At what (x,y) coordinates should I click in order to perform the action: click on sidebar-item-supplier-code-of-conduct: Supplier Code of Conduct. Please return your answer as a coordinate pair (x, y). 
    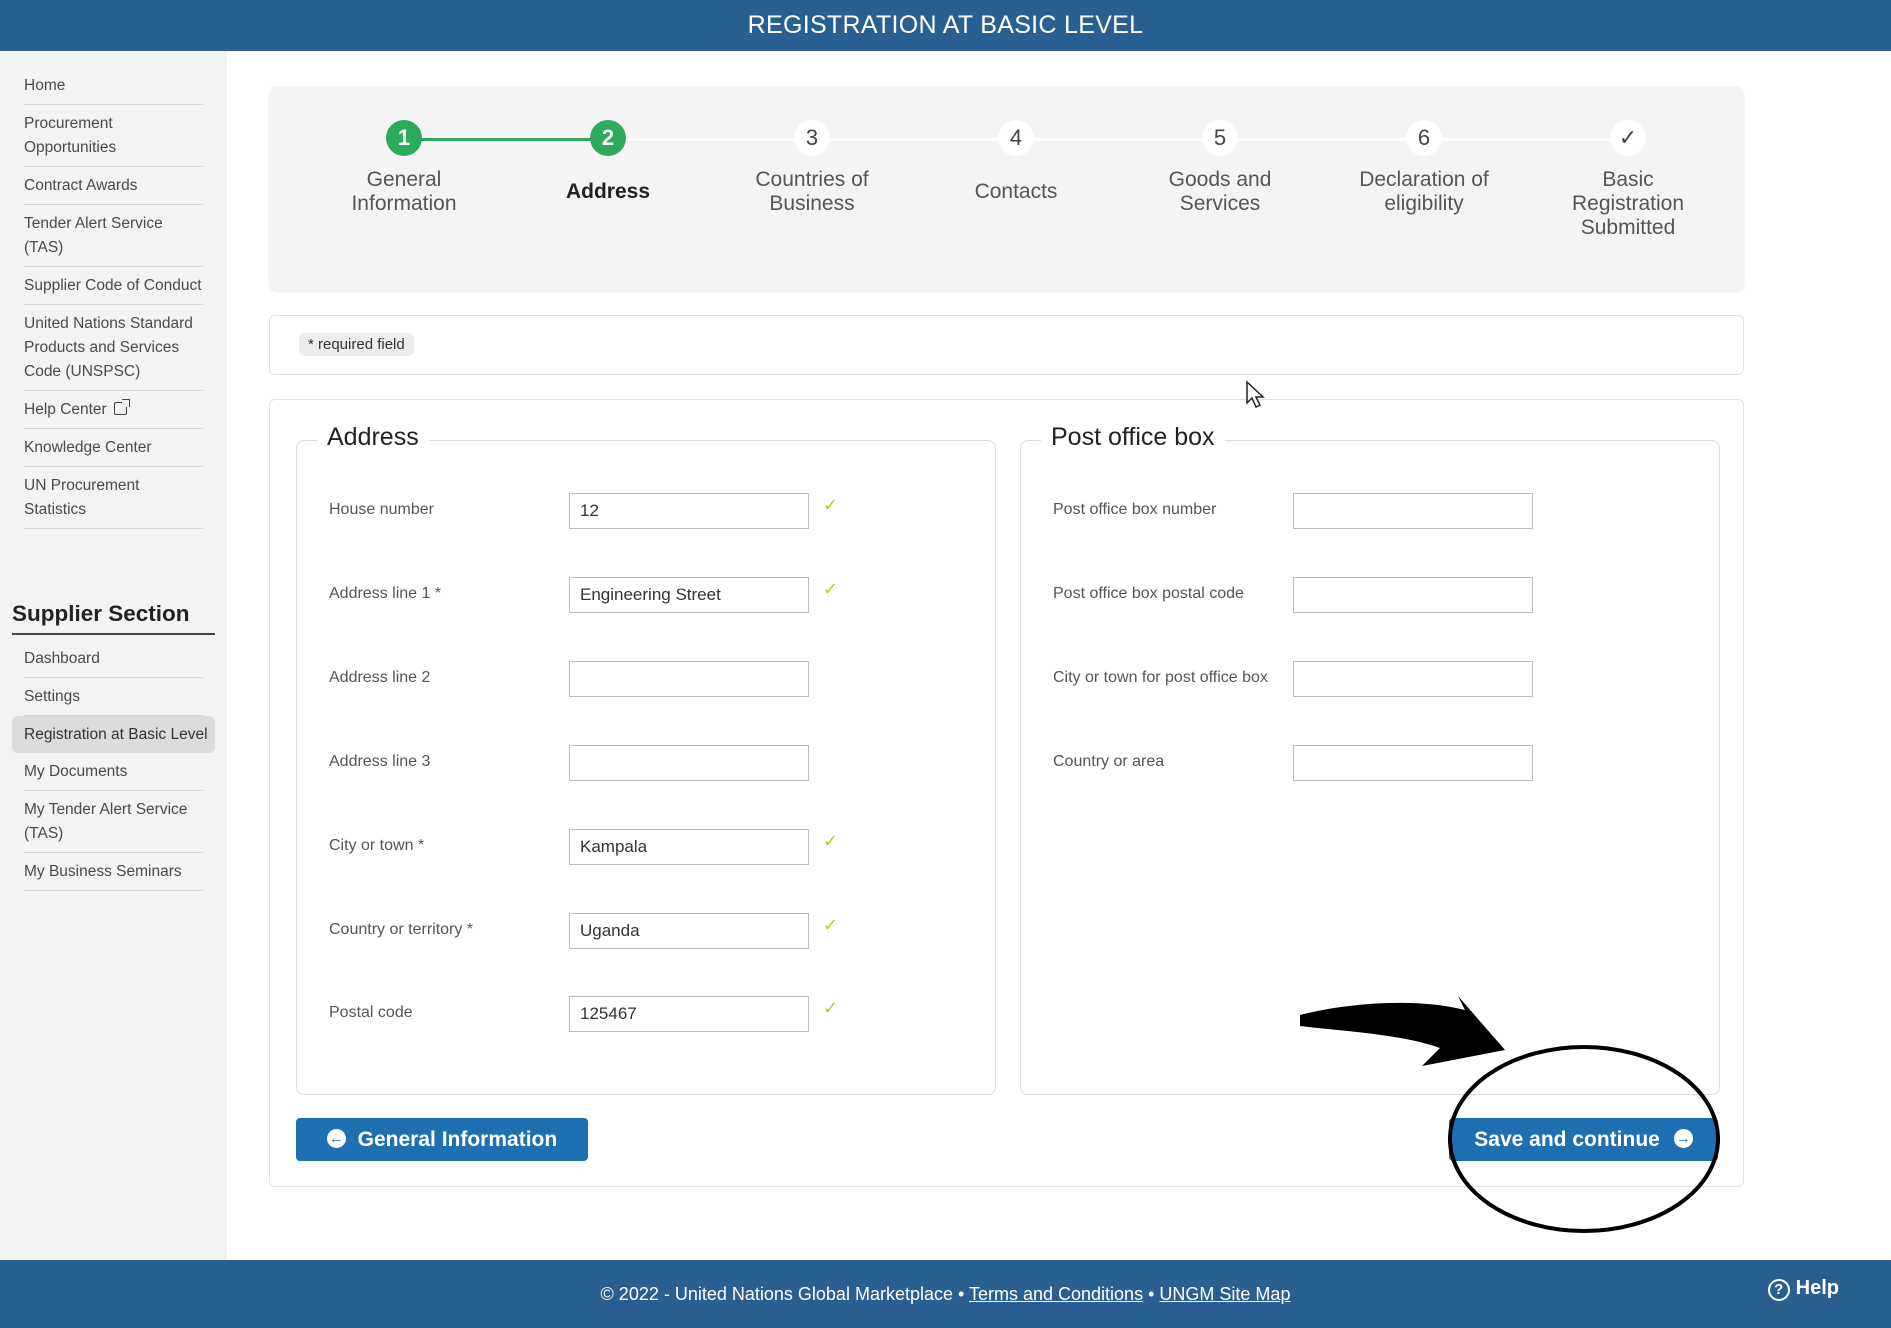
    Looking at the image, I should click on (113, 286).